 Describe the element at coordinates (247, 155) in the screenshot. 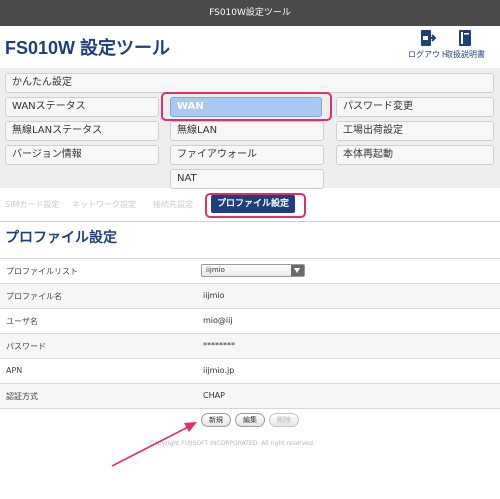

I see `menu-firewall: ファイアウォール` at that location.